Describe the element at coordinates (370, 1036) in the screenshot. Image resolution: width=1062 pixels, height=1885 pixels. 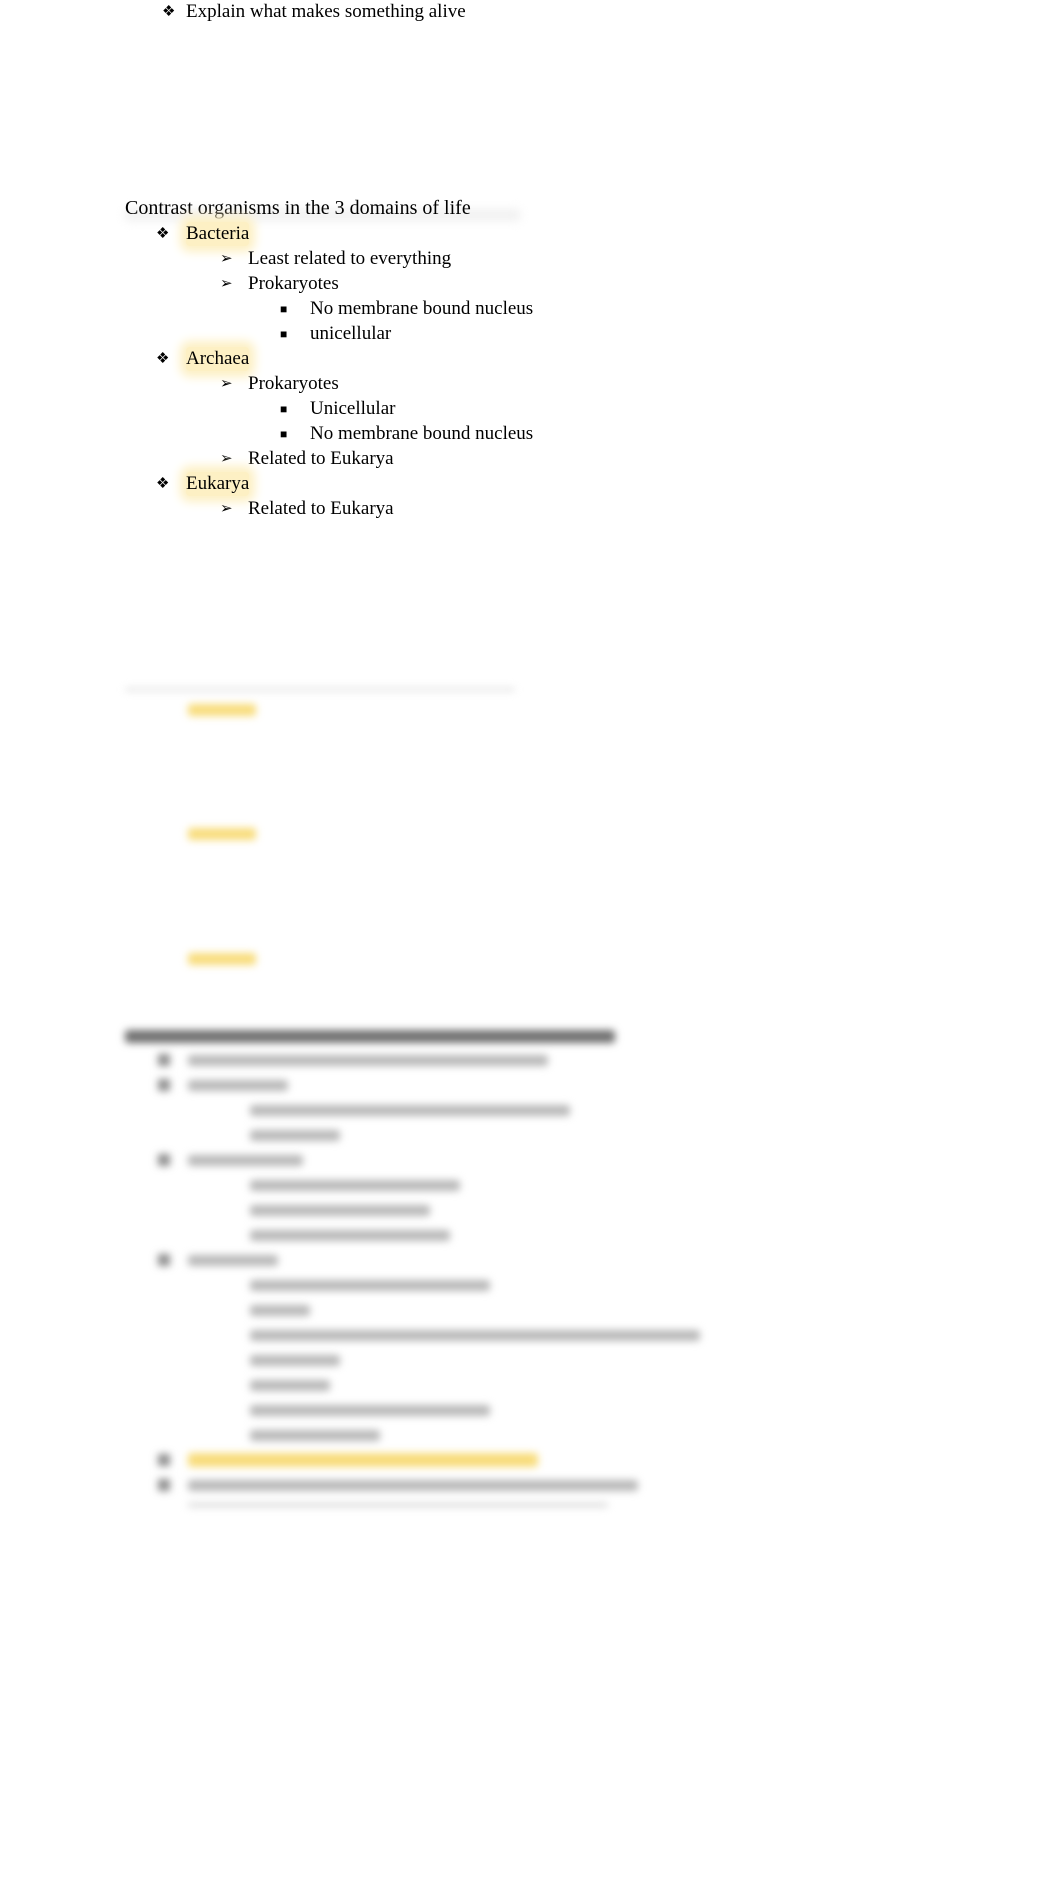
I see `blurred-heading` at that location.